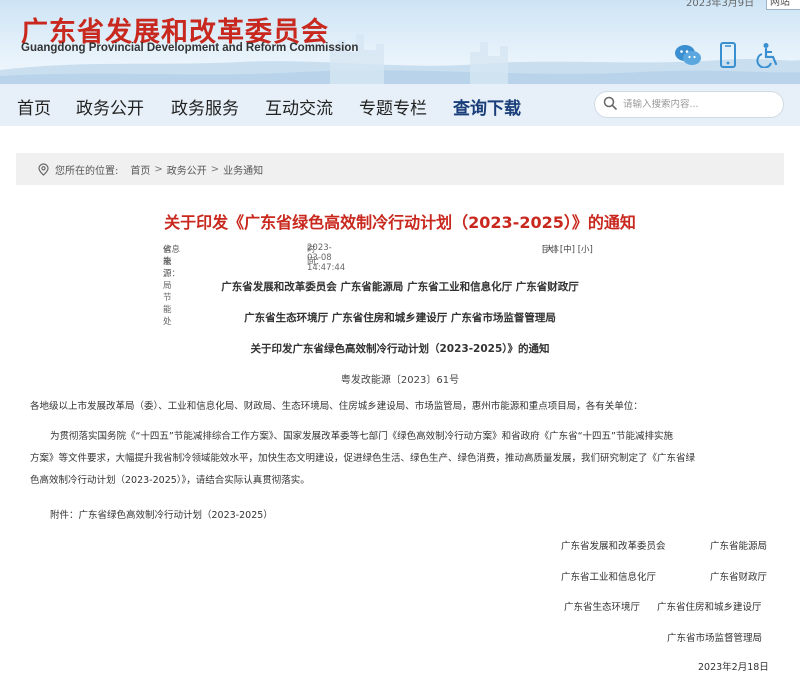 Image resolution: width=800 pixels, height=690 pixels. I want to click on signatory: 广东省财政厅, so click(739, 577).